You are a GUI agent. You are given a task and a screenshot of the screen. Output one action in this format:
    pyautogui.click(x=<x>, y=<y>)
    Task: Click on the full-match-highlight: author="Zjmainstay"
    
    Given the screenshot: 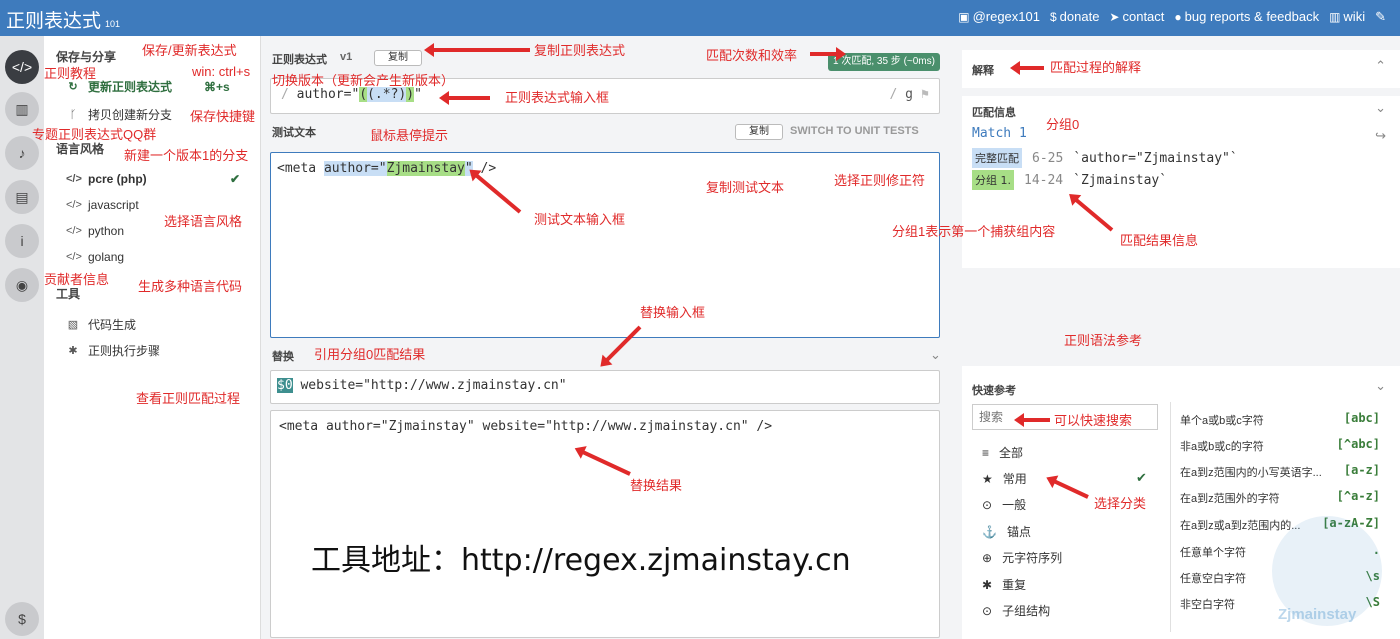 What is the action you would take?
    pyautogui.click(x=398, y=168)
    